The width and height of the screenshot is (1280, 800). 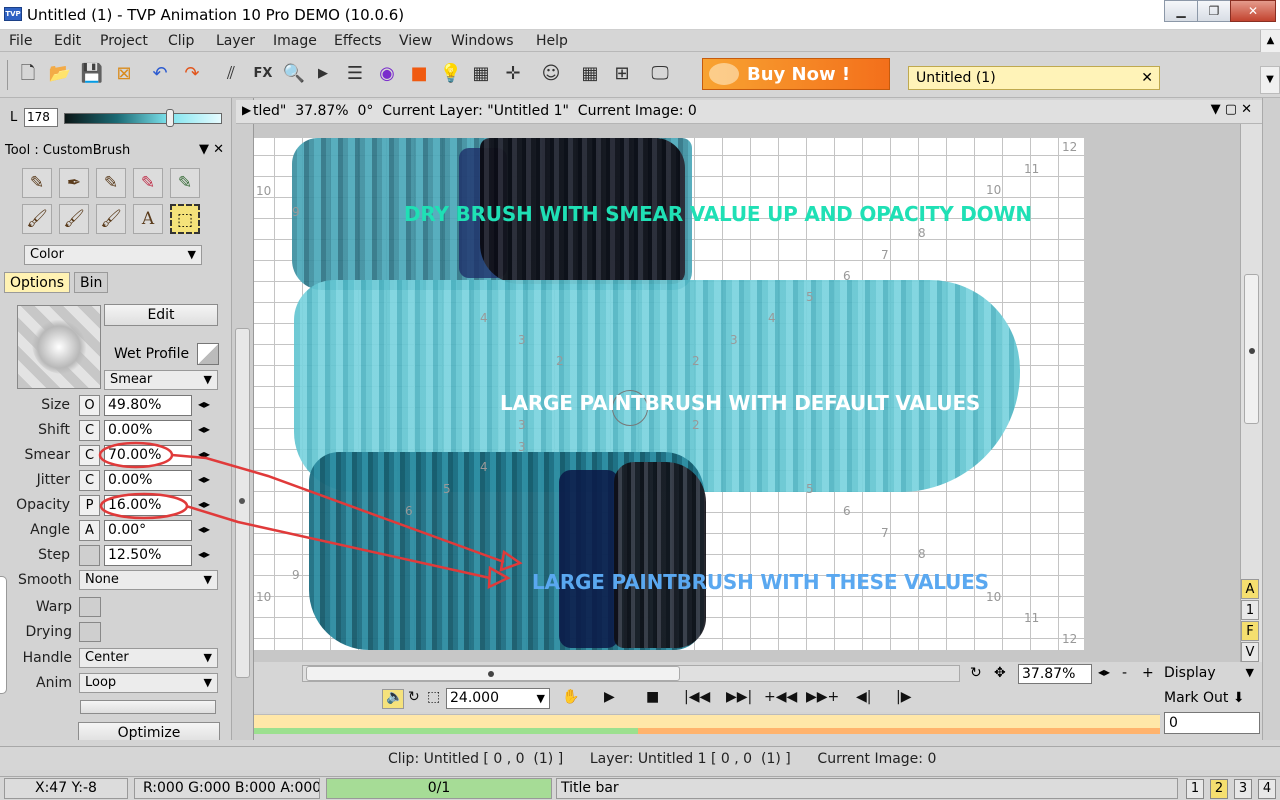 I want to click on text-tool-icon: A, so click(x=148, y=219).